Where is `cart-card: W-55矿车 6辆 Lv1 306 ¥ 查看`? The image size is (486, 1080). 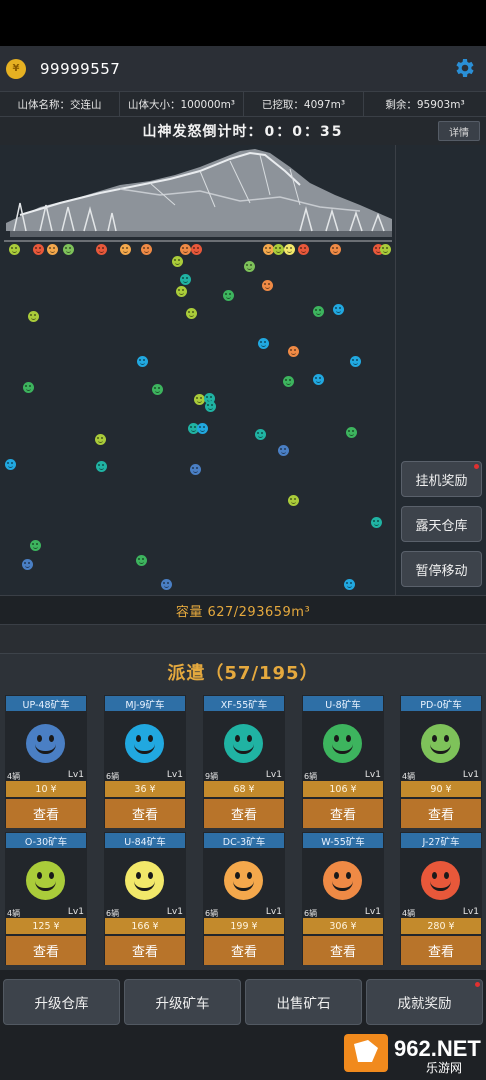
cart-card: W-55矿车 6辆 Lv1 306 ¥ 查看 is located at coordinates (343, 898).